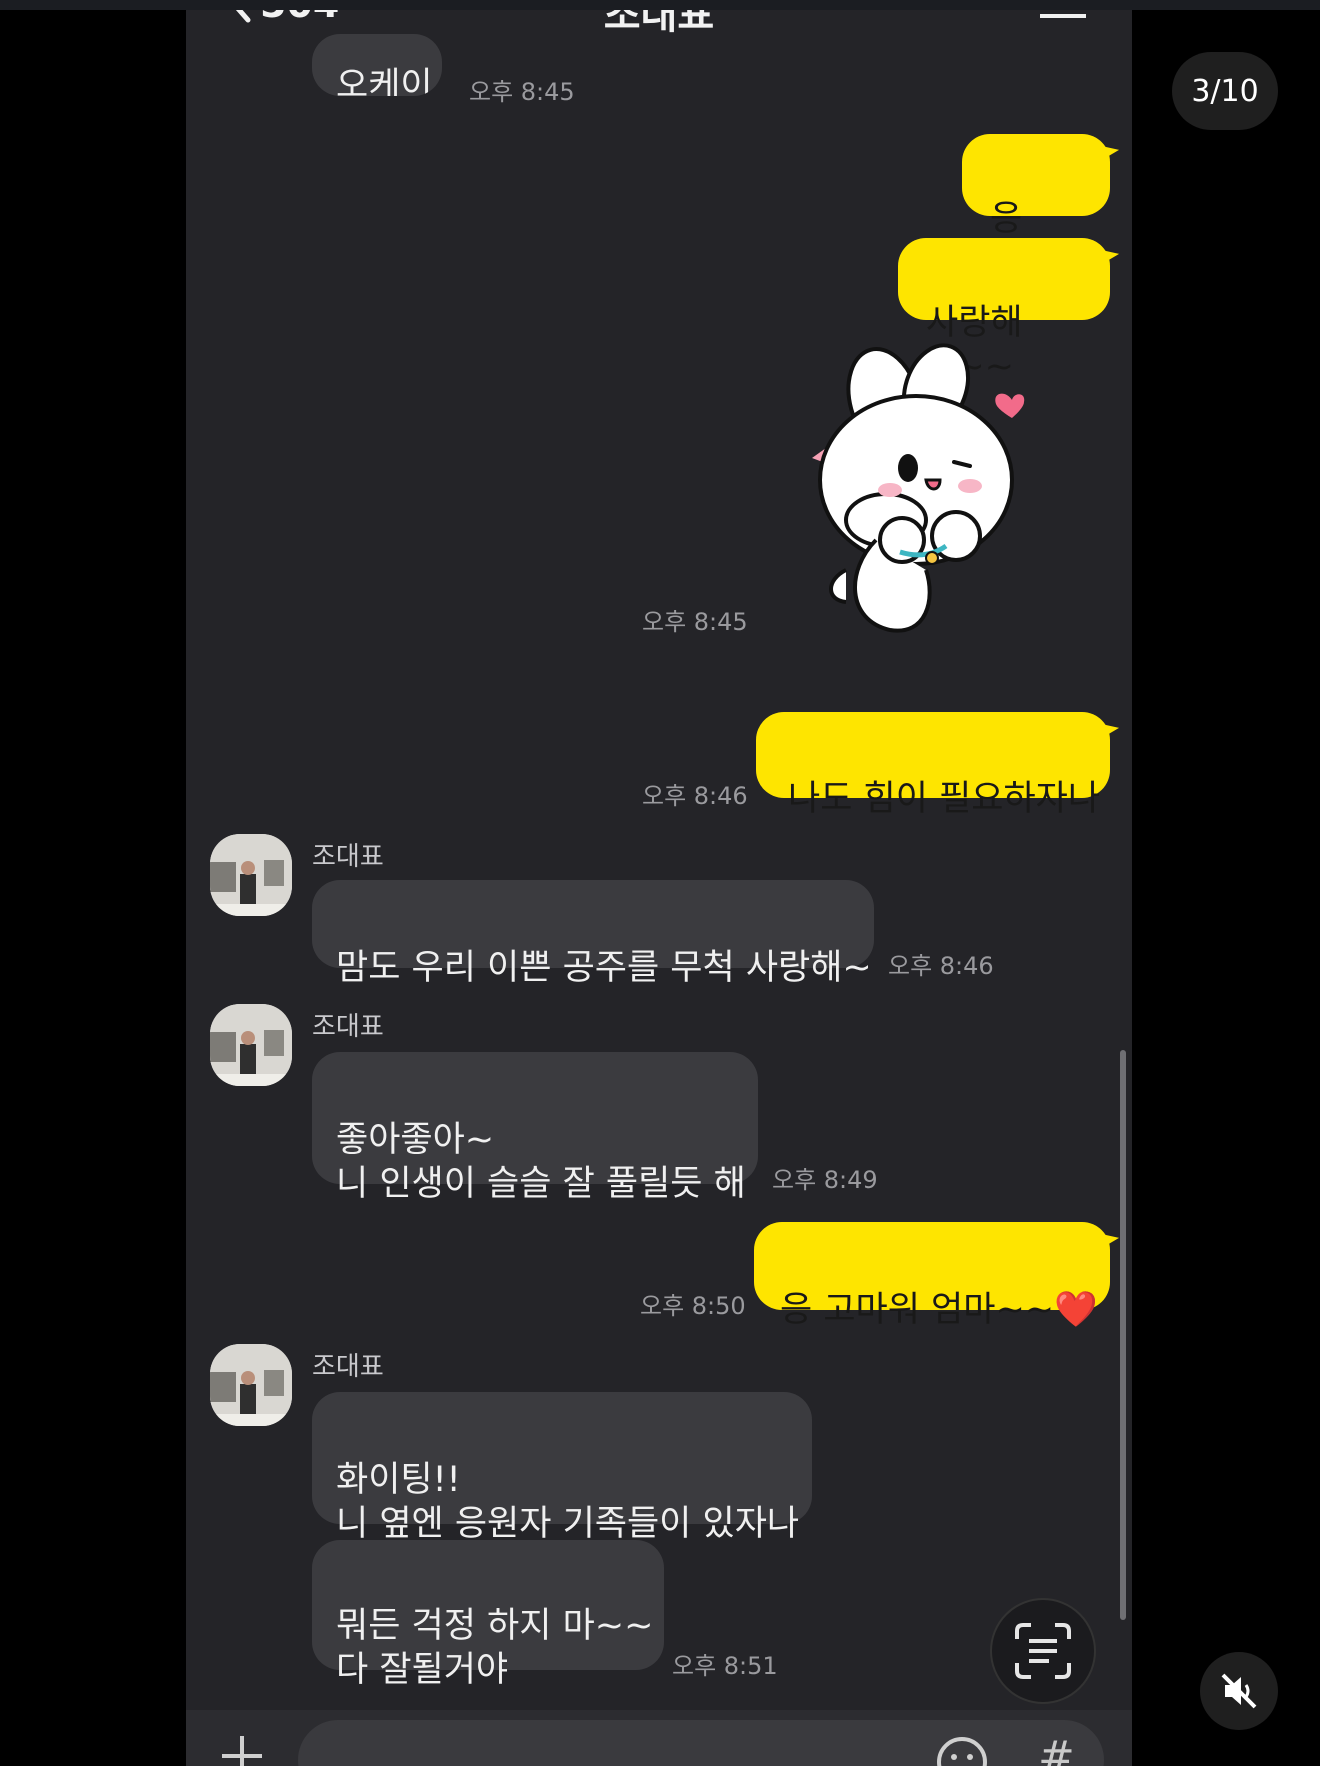  I want to click on plus-icon, so click(242, 1750).